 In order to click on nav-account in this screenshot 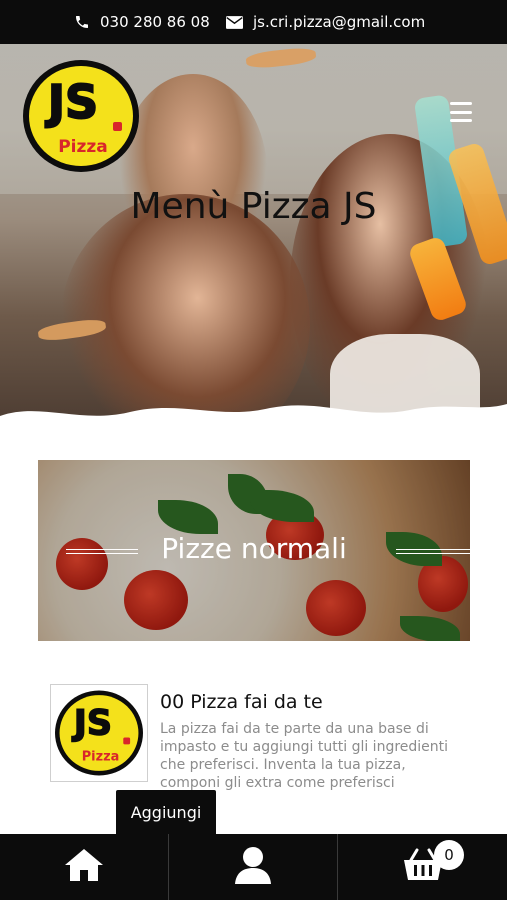, I will do `click(253, 867)`.